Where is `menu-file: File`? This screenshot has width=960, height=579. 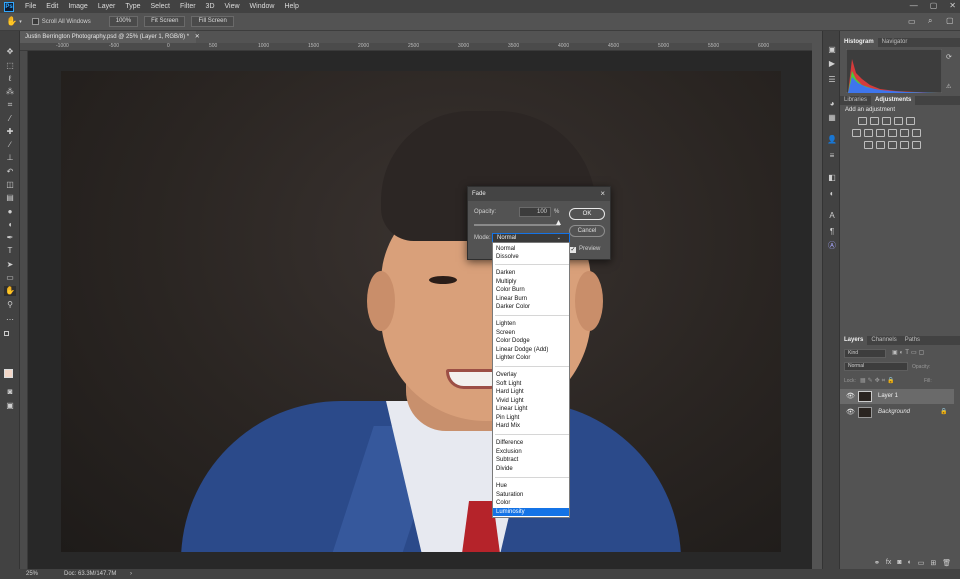 menu-file: File is located at coordinates (30, 6).